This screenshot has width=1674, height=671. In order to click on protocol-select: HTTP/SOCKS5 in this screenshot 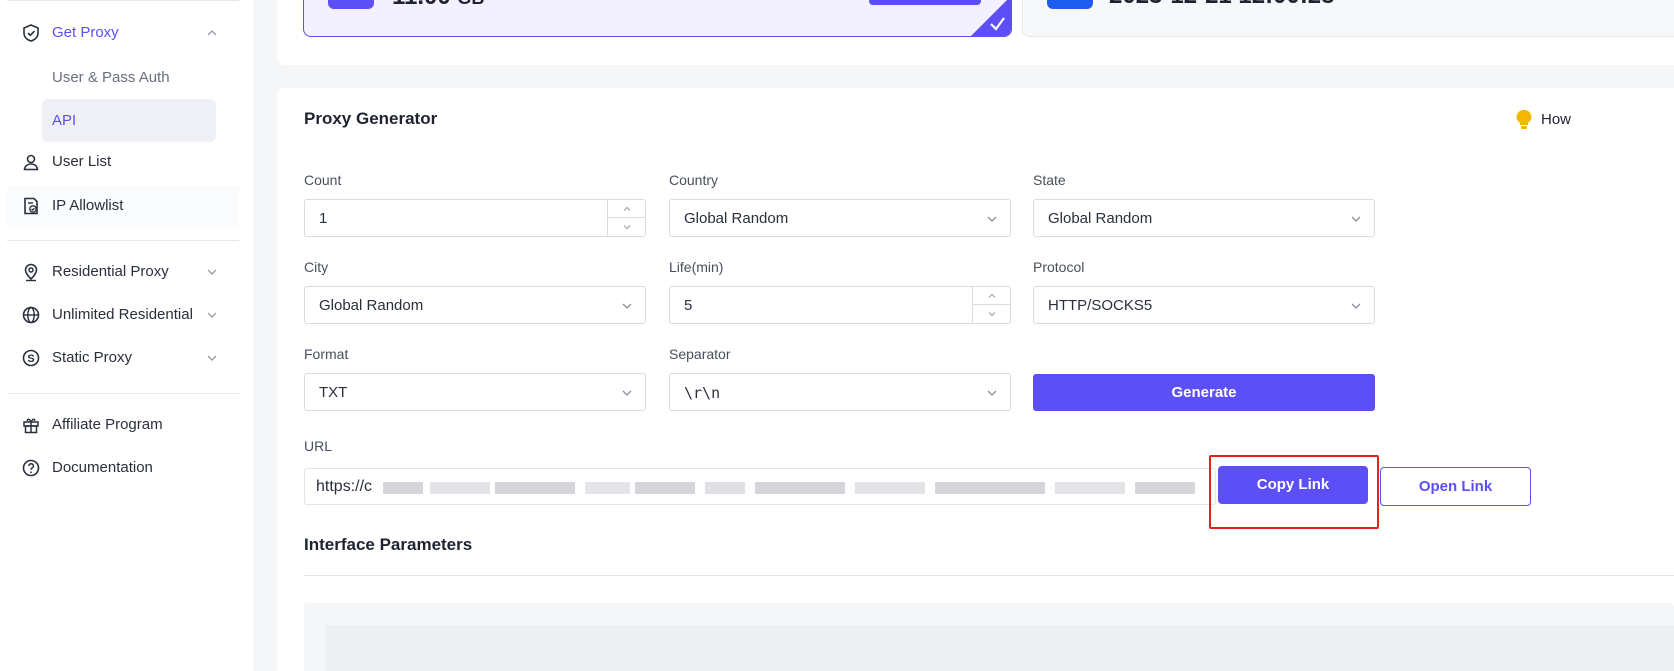, I will do `click(1204, 305)`.